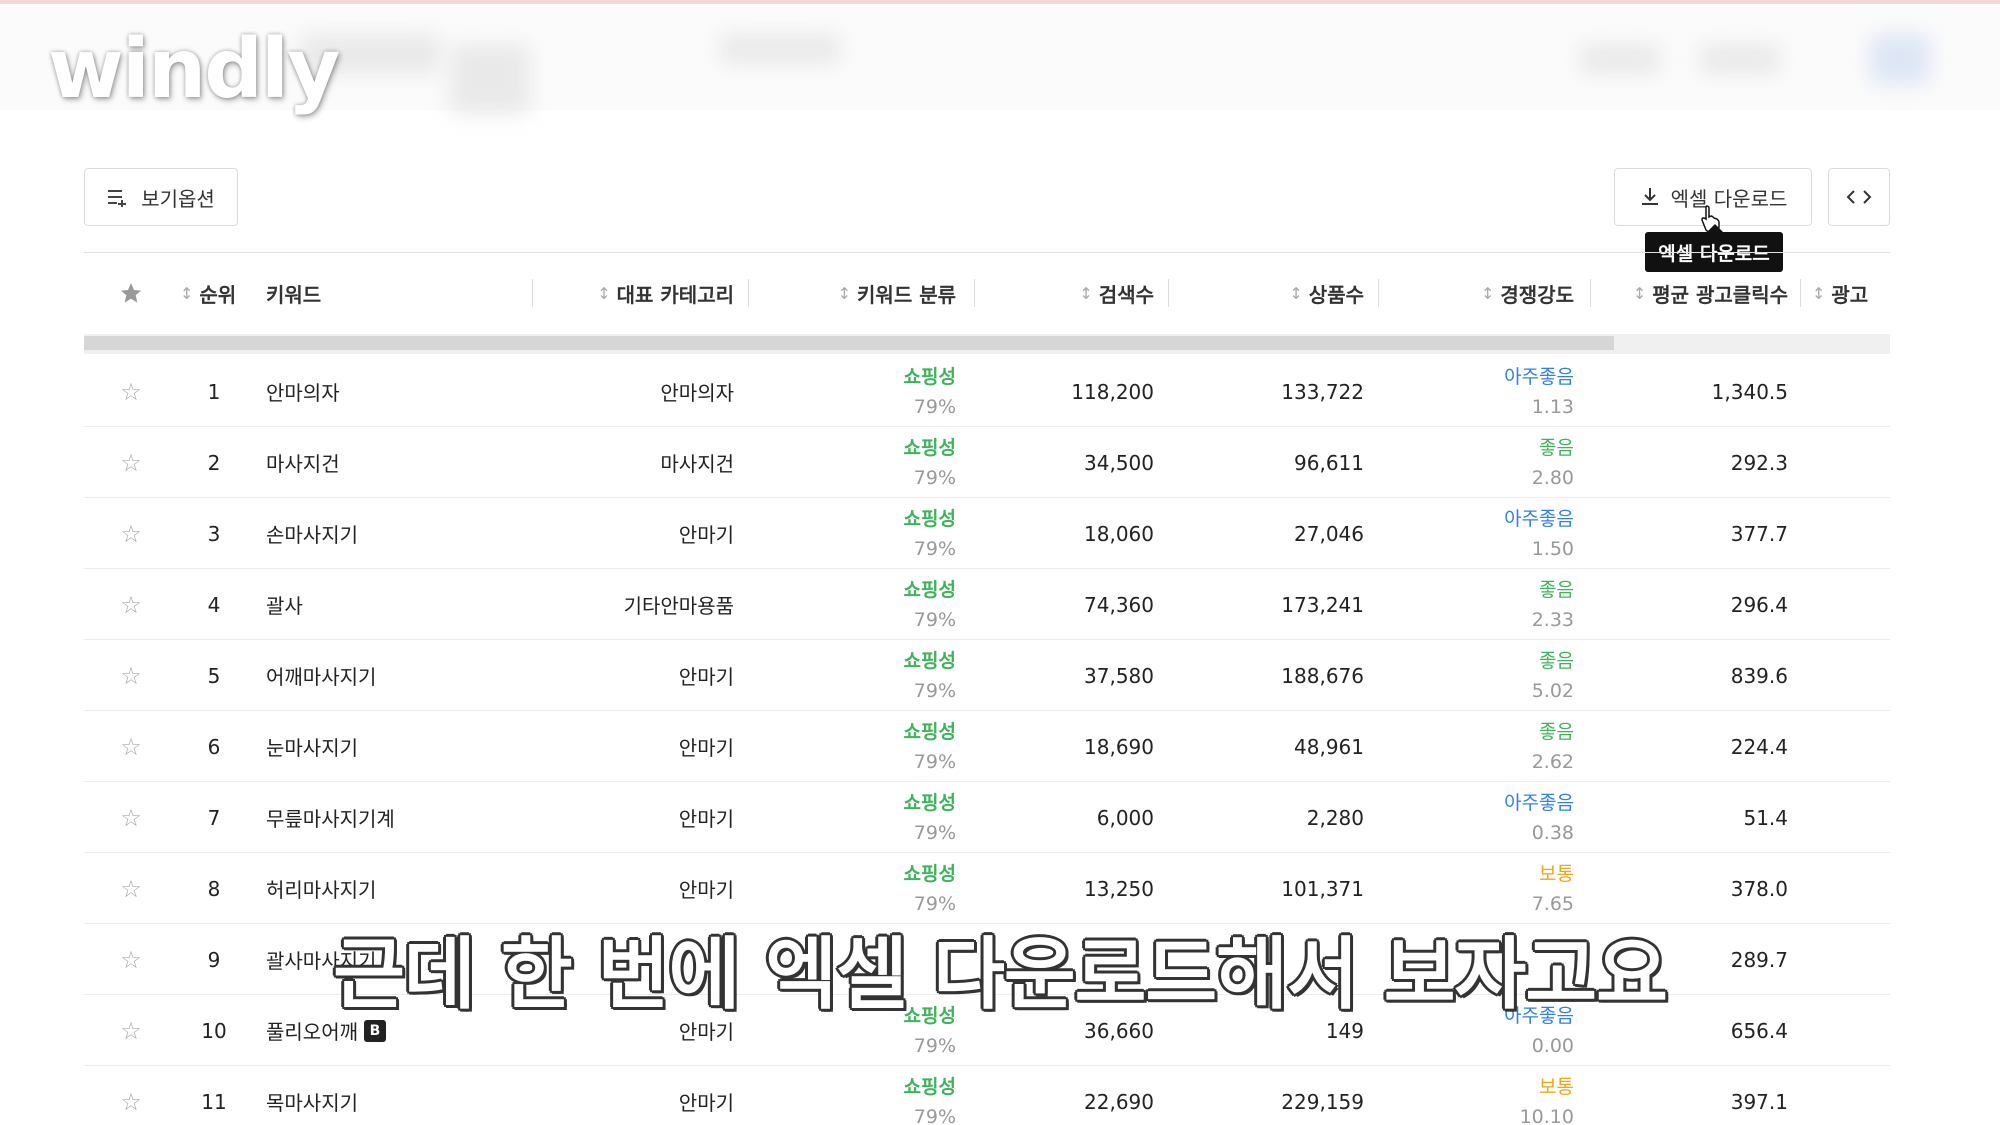  Describe the element at coordinates (1059, 293) in the screenshot. I see `header-search-count: ↕ 검색수` at that location.